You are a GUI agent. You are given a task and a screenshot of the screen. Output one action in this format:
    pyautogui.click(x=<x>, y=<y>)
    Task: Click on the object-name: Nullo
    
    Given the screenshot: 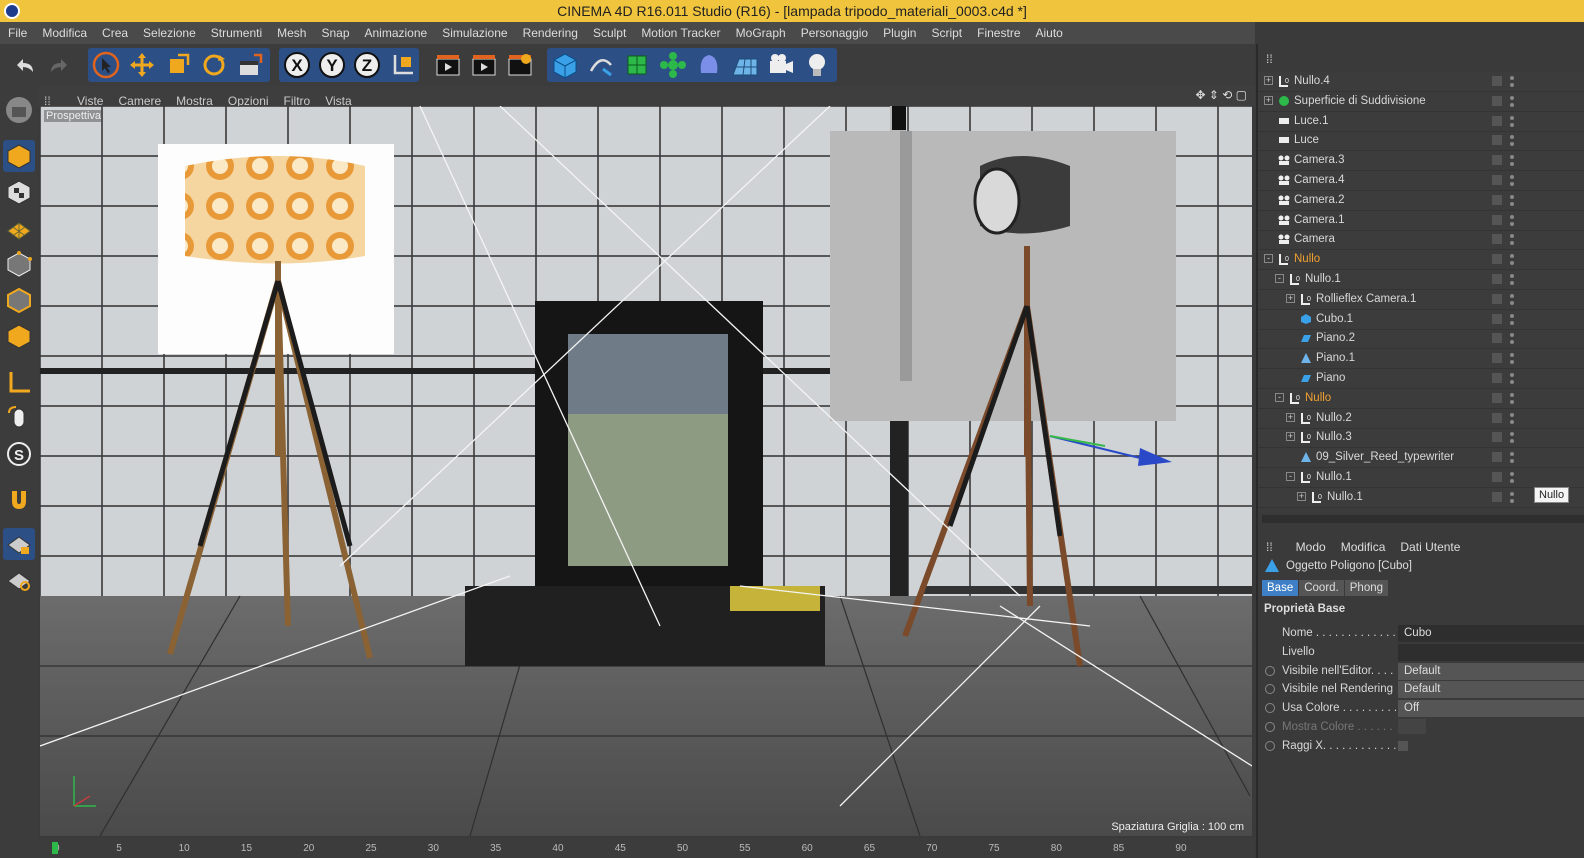 What is the action you would take?
    pyautogui.click(x=1307, y=259)
    